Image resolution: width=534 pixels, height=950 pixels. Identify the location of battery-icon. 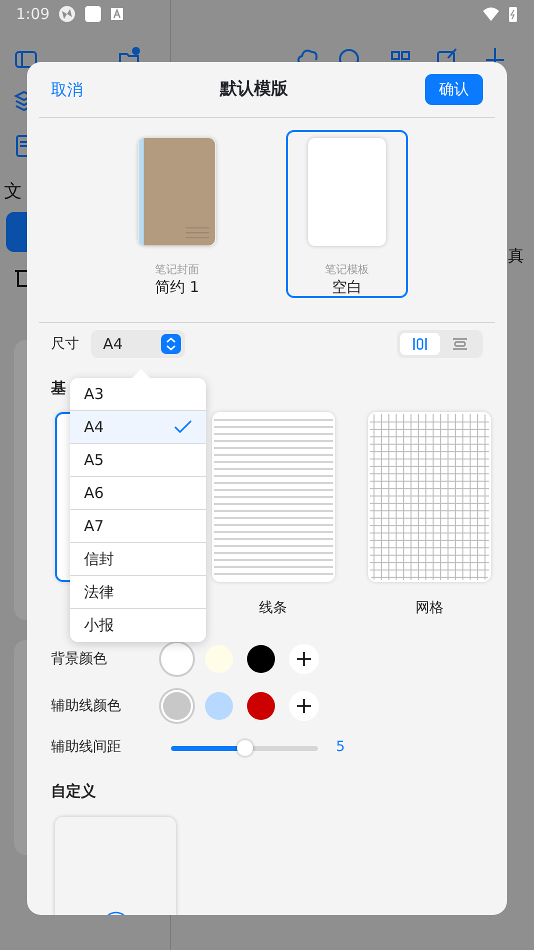
(513, 14).